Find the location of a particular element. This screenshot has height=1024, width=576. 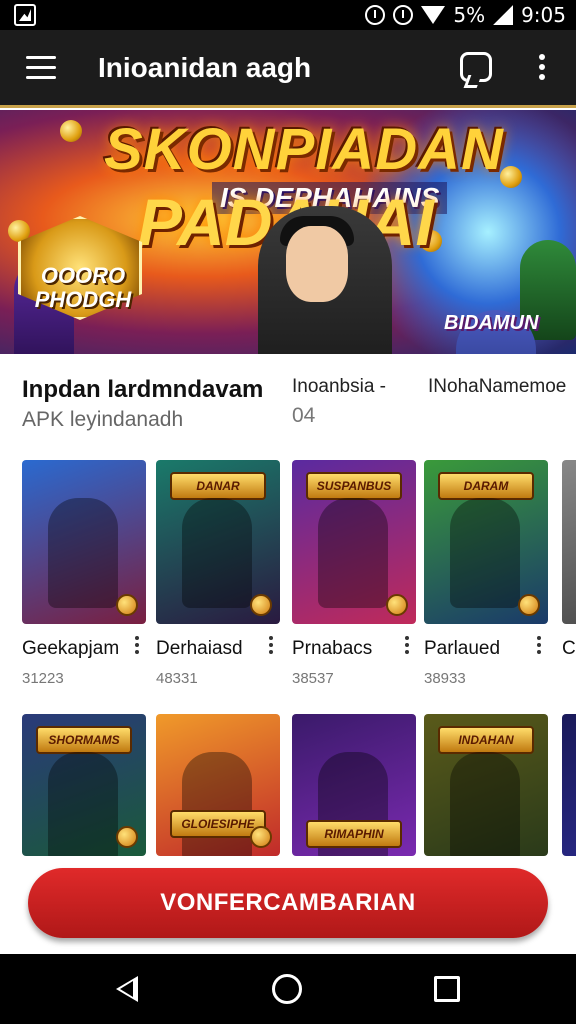

game-title: Geekapjam is located at coordinates (71, 648).